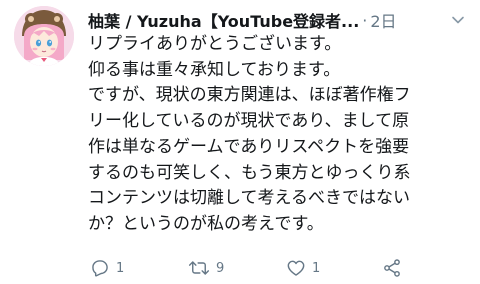 The image size is (480, 284). Describe the element at coordinates (458, 20) in the screenshot. I see `chevron-down-icon` at that location.